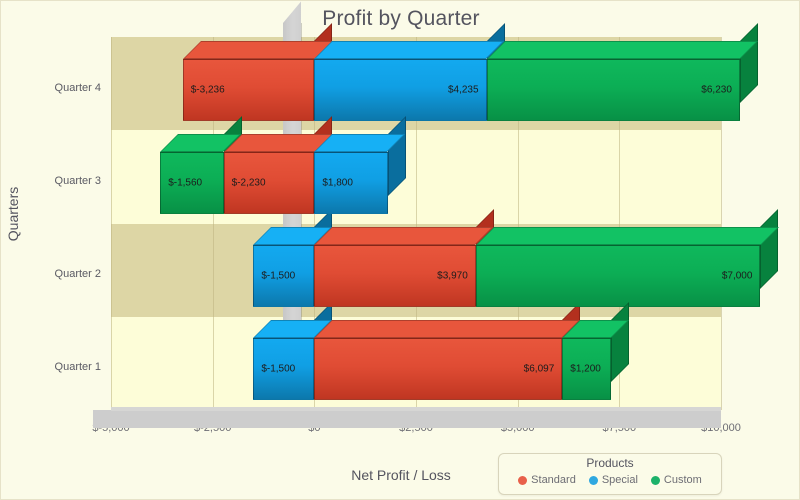 Image resolution: width=800 pixels, height=500 pixels. I want to click on chart-title: Profit by Quarter, so click(401, 18).